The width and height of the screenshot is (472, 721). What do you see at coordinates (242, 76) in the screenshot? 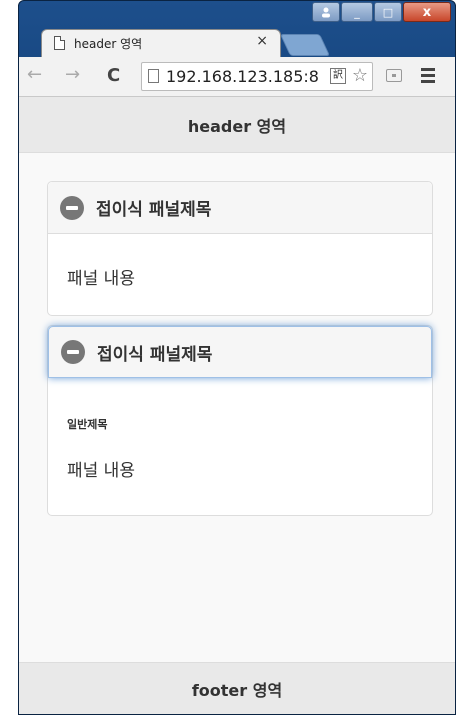
I see `url-text: 192.168.123.185:8` at bounding box center [242, 76].